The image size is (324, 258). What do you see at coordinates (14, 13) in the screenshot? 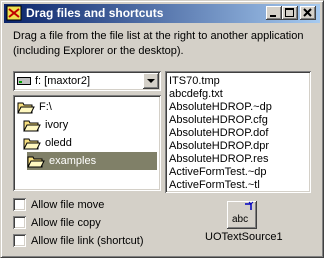
I see `app-icon` at bounding box center [14, 13].